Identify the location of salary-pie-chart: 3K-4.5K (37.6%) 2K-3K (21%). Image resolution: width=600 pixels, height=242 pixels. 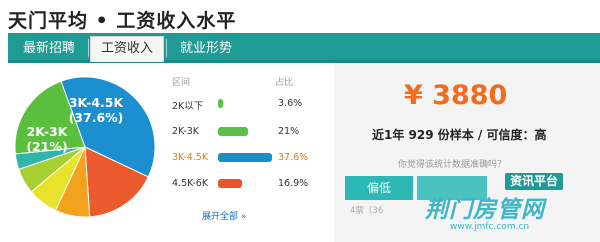
(85, 147).